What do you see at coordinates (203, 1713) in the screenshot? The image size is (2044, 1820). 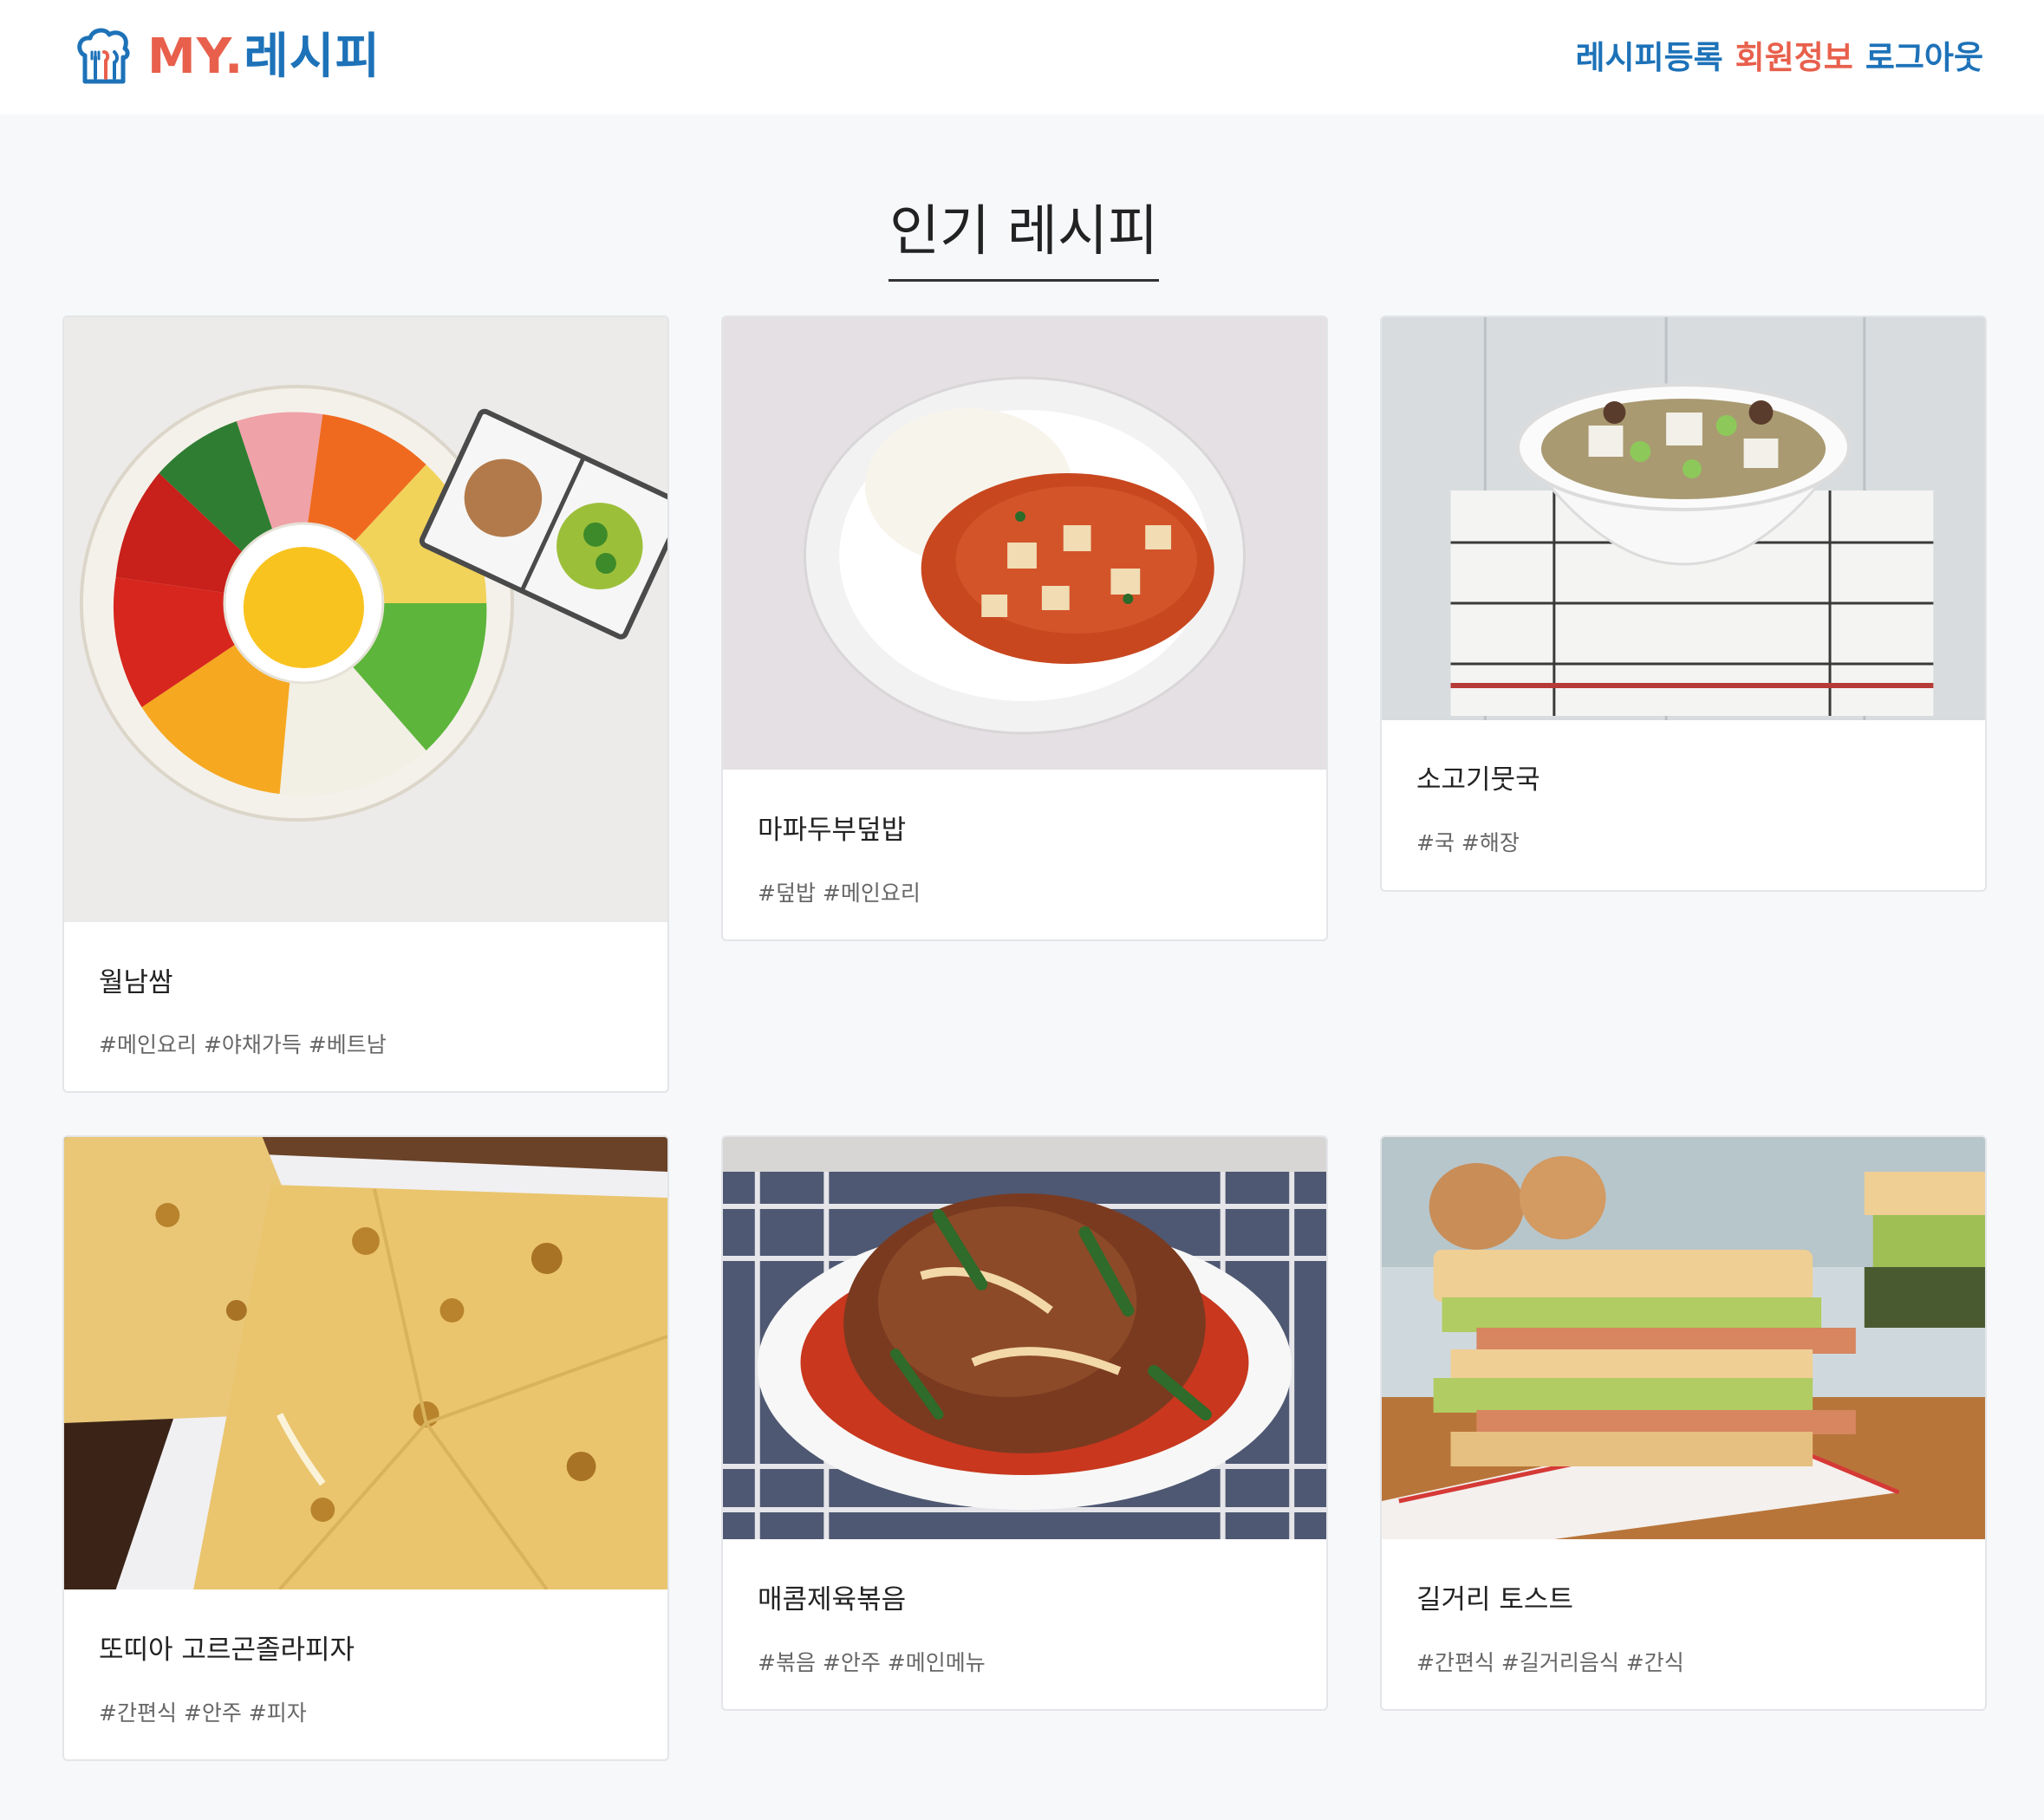 I see `recipe-tags: #간편식 #안주 #피자` at bounding box center [203, 1713].